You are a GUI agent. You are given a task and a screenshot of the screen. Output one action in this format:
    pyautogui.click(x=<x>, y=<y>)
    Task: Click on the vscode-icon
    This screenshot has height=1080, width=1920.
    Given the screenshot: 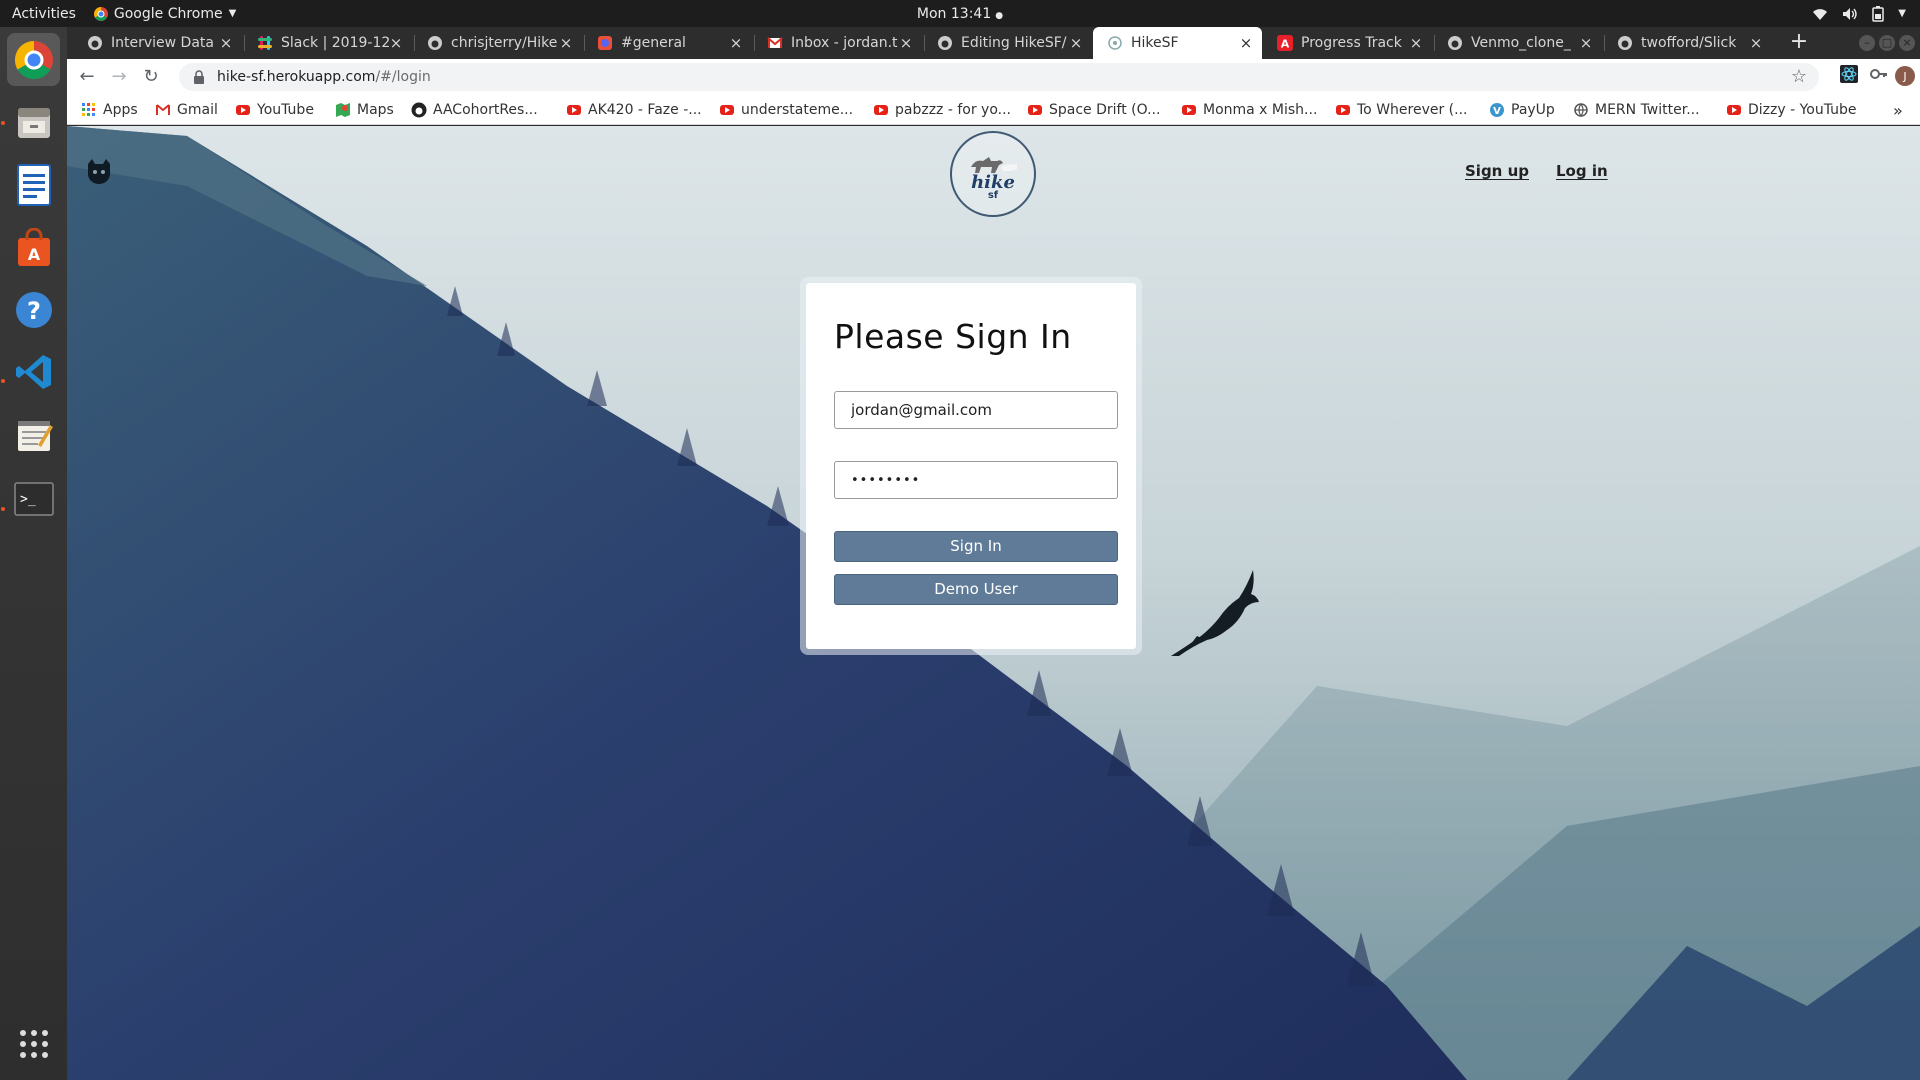 What is the action you would take?
    pyautogui.click(x=33, y=371)
    